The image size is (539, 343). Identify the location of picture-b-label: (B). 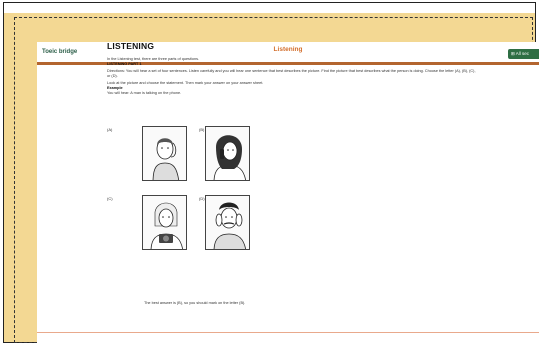
(202, 129).